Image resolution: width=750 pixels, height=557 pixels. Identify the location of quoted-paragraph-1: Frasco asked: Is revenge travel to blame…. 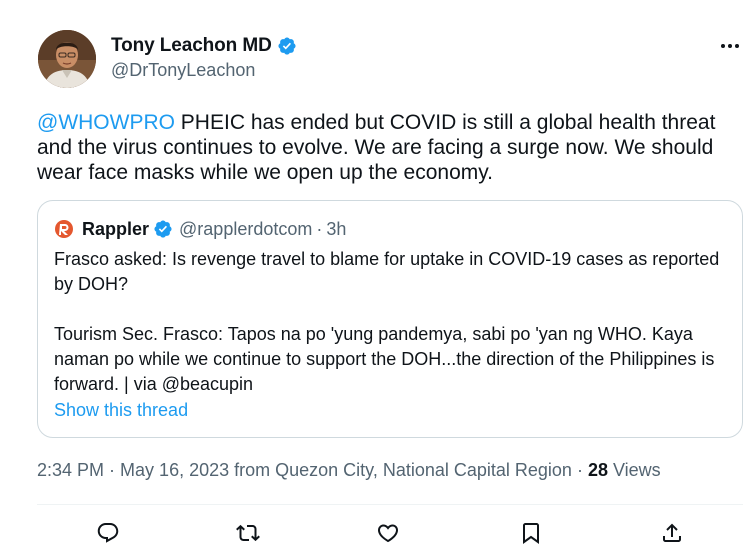
(387, 271).